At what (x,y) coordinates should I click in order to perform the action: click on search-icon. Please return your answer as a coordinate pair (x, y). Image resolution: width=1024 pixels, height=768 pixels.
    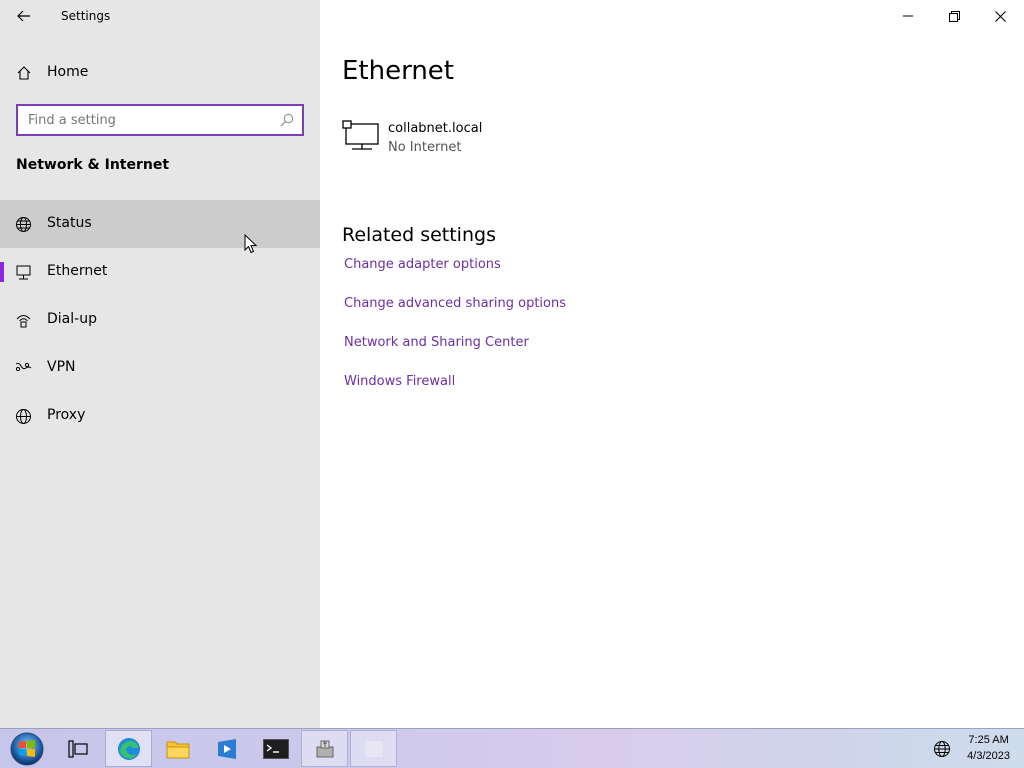
    Looking at the image, I should click on (287, 120).